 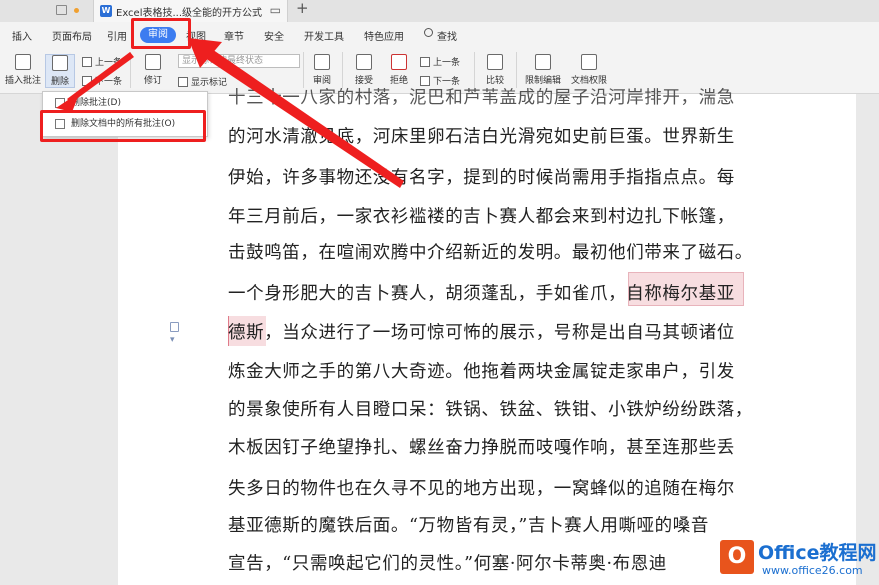 What do you see at coordinates (109, 63) in the screenshot?
I see `prev-comment-label: 上一条` at bounding box center [109, 63].